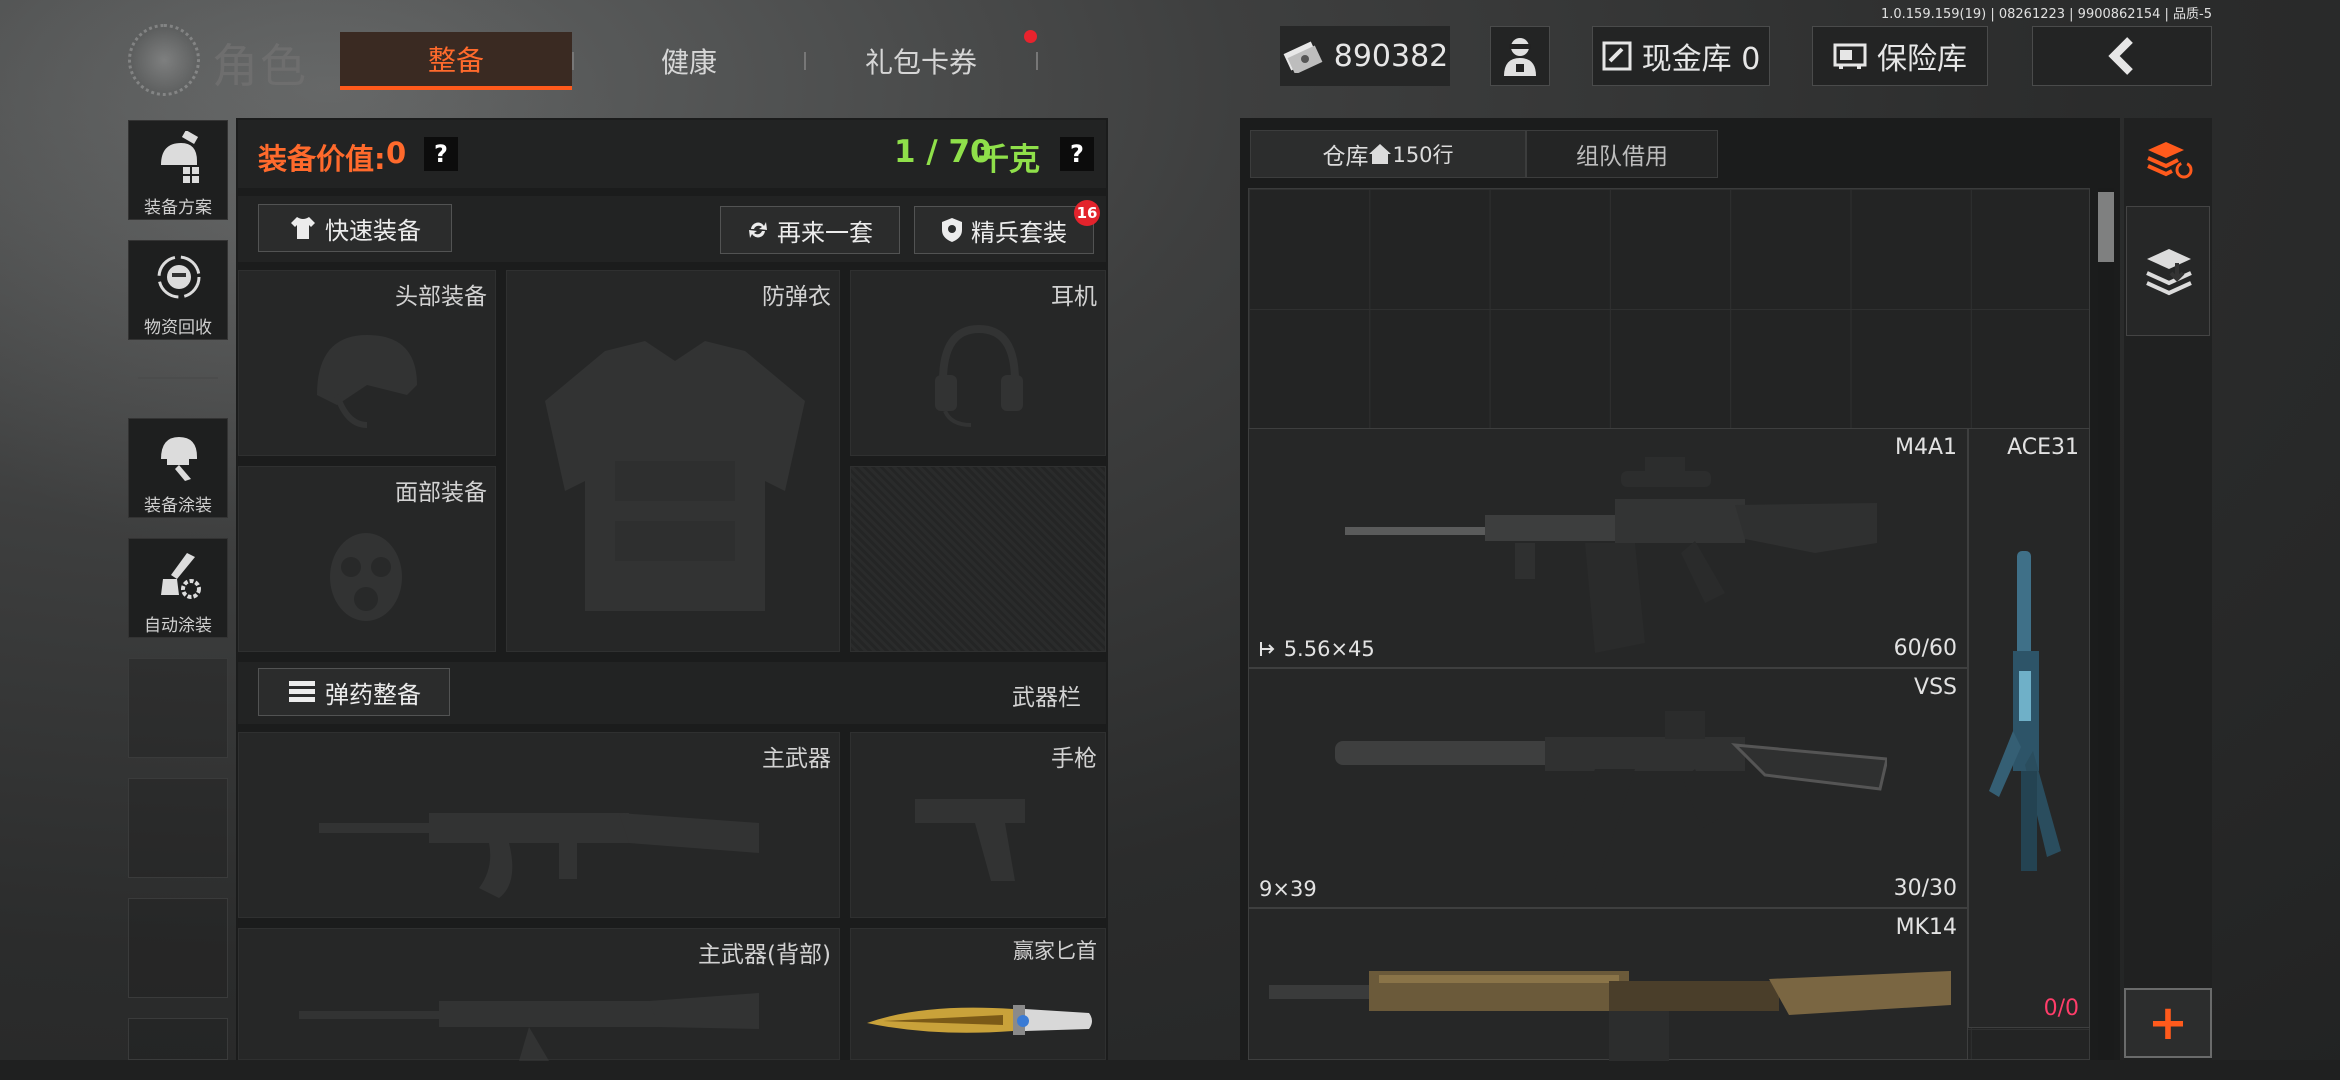  I want to click on cash-icon, so click(1303, 57).